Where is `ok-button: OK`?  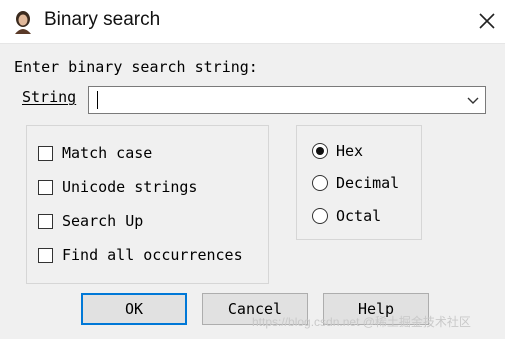
ok-button: OK is located at coordinates (134, 309).